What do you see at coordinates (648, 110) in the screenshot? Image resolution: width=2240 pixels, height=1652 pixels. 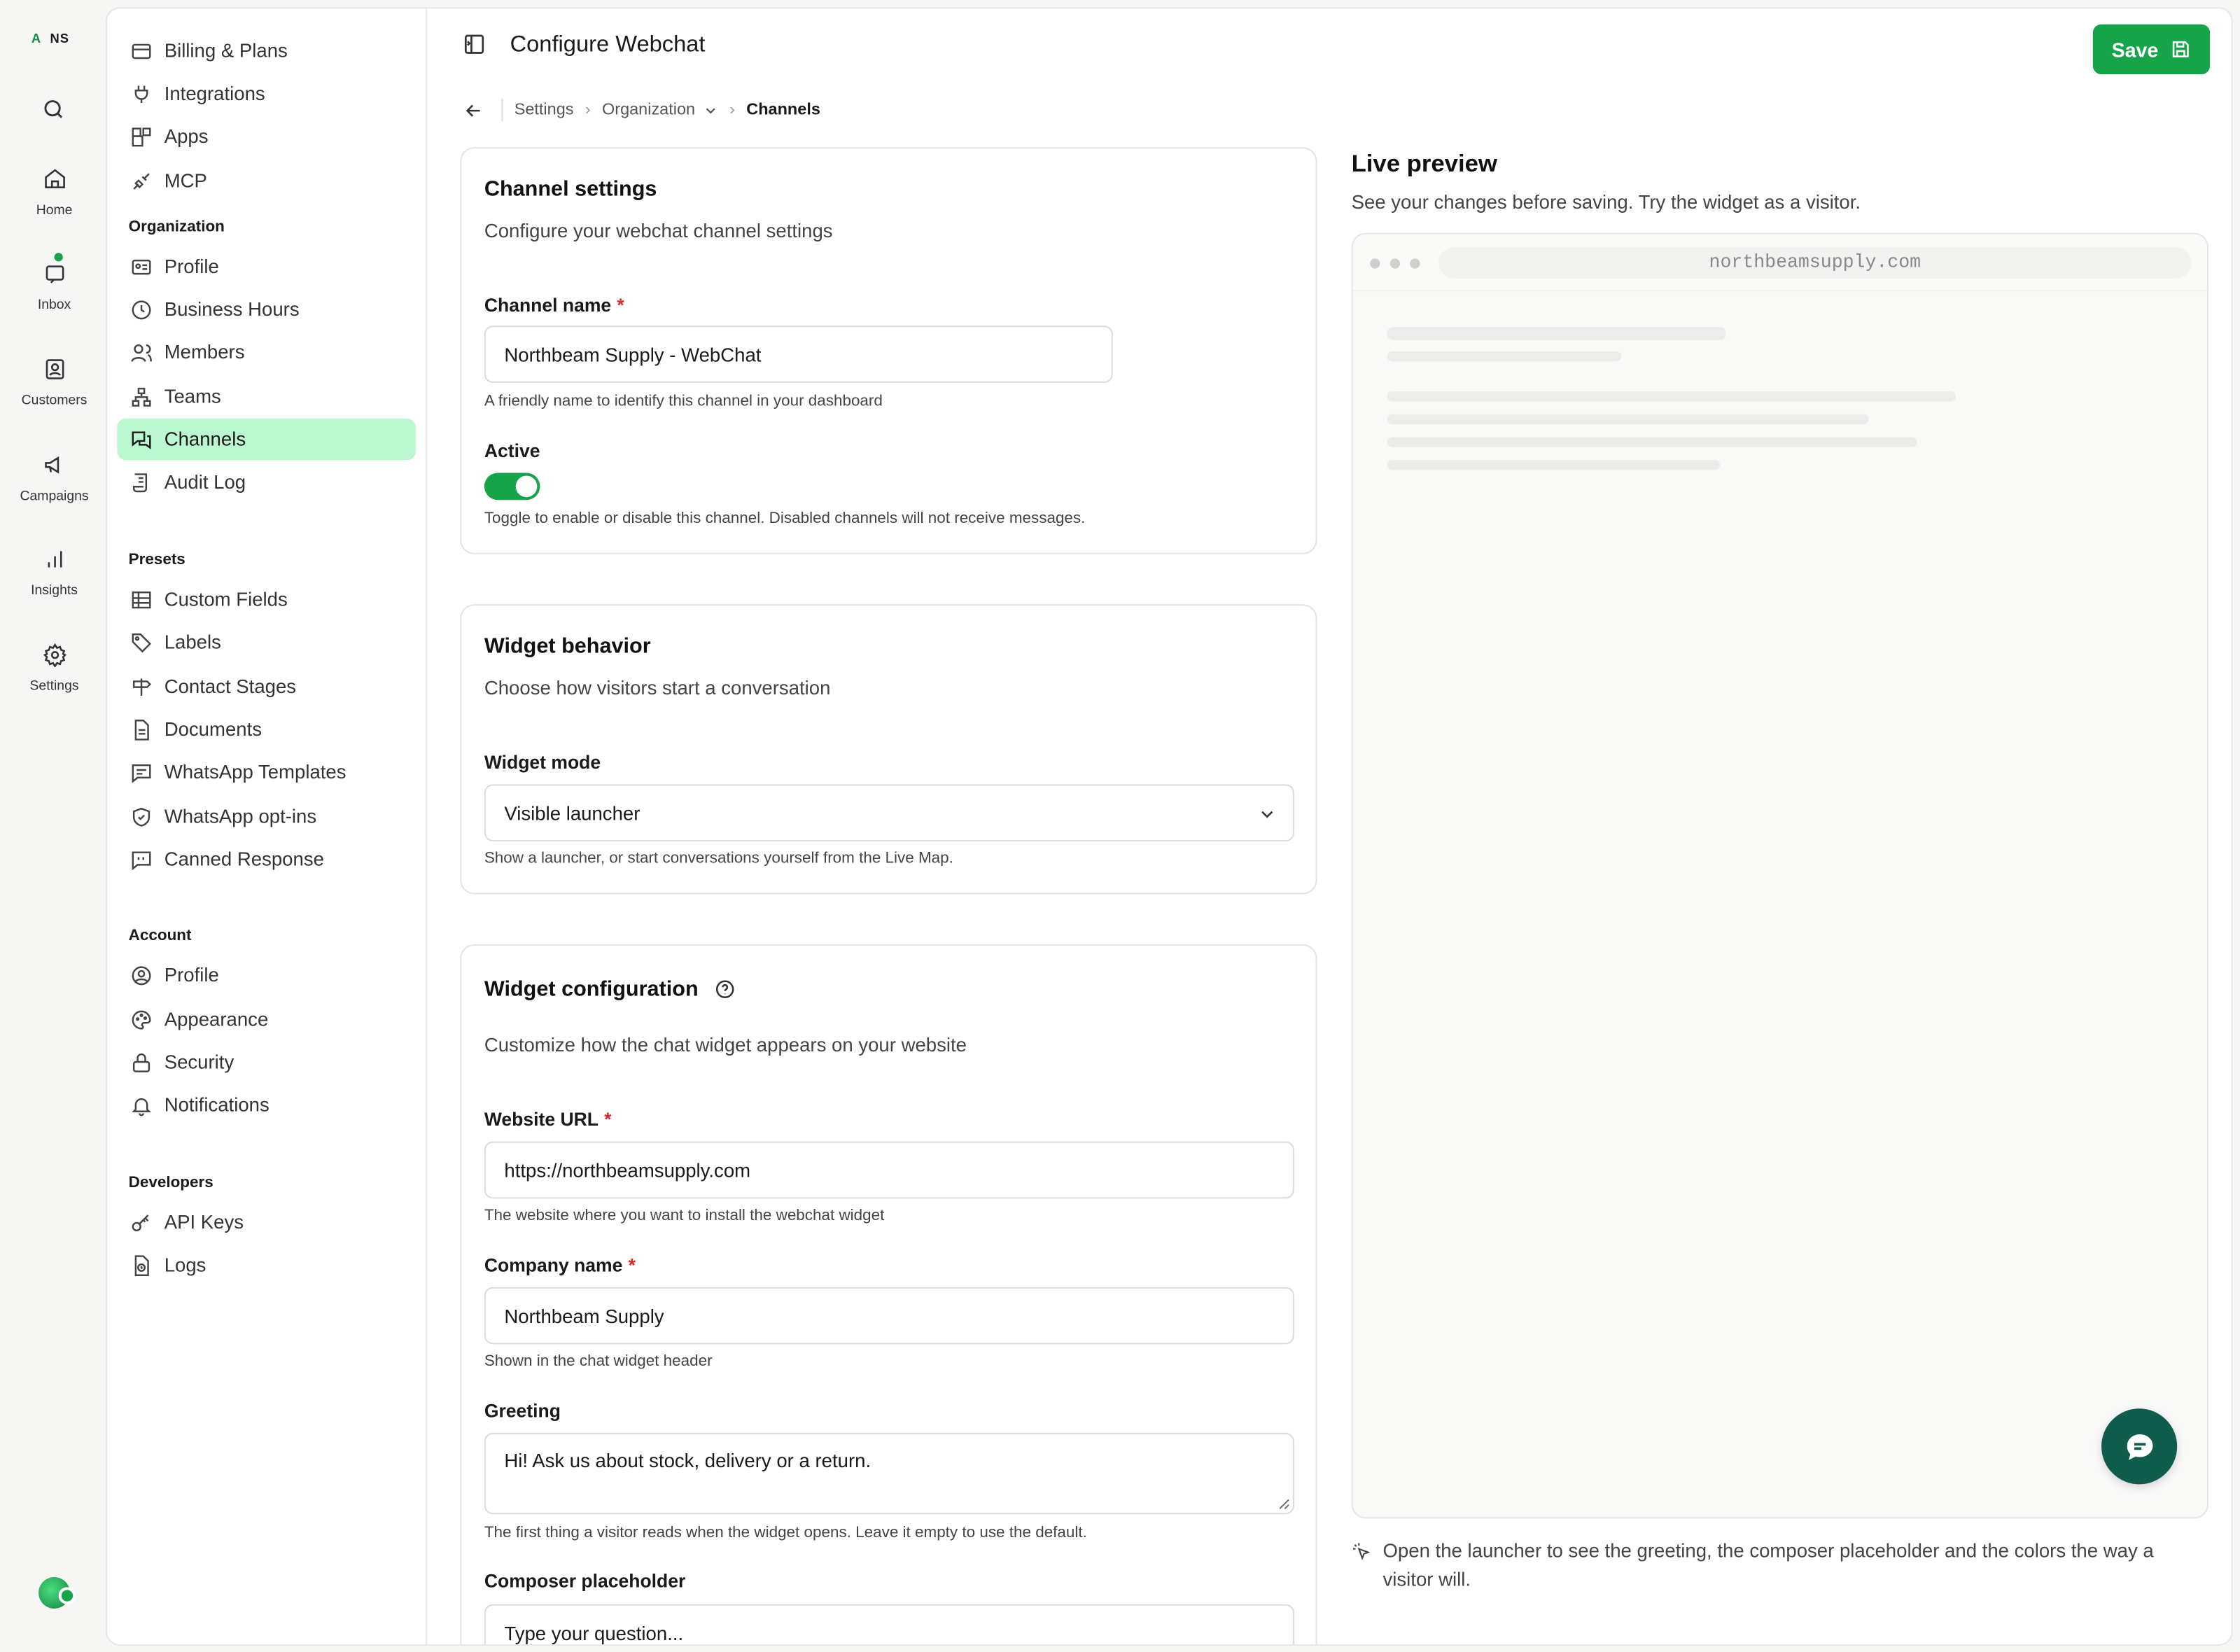 I see `breadcrumb-organization: Organization` at bounding box center [648, 110].